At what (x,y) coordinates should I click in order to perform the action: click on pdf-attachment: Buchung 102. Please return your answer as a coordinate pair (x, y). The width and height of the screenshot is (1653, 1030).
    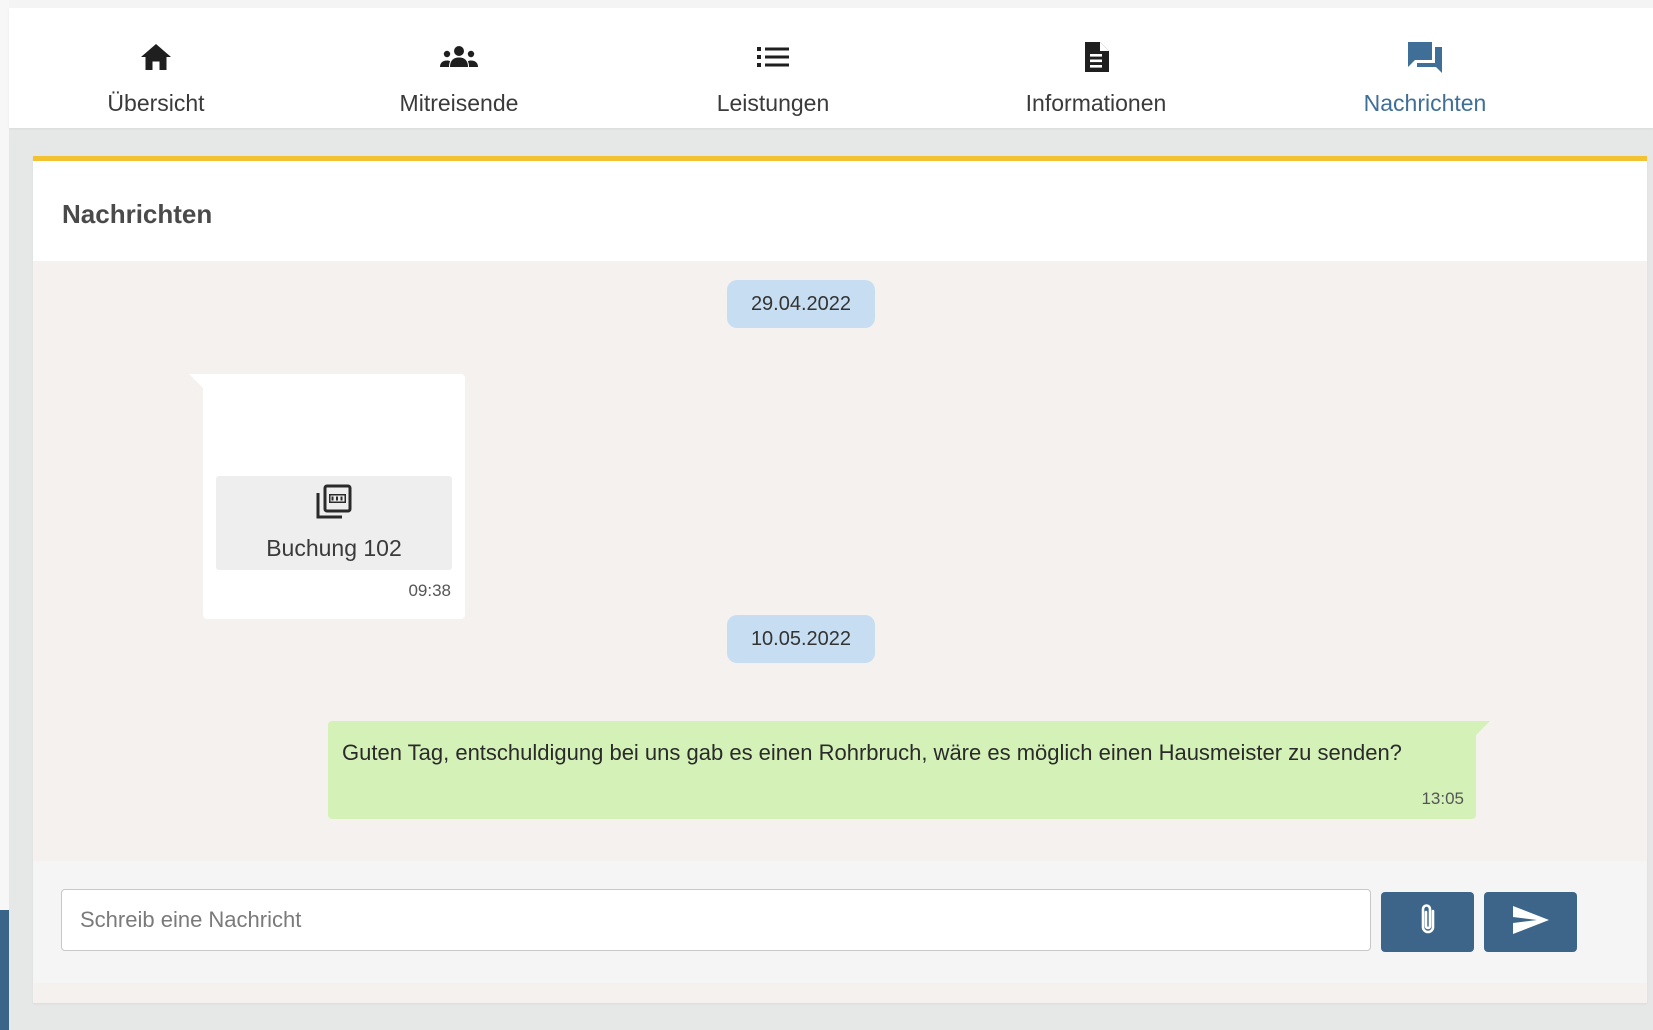
    Looking at the image, I should click on (334, 523).